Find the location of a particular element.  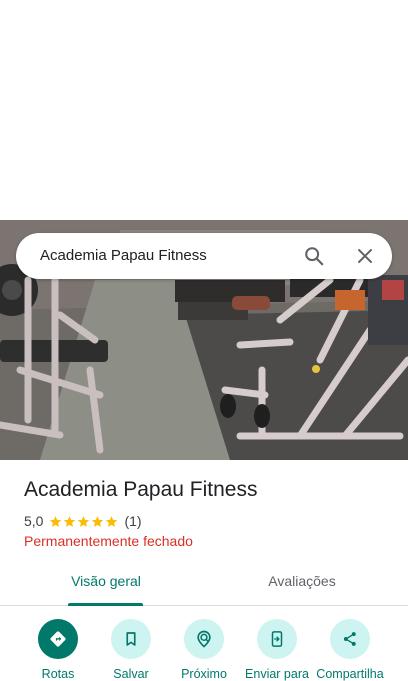

tab-active-indicator is located at coordinates (105, 604).